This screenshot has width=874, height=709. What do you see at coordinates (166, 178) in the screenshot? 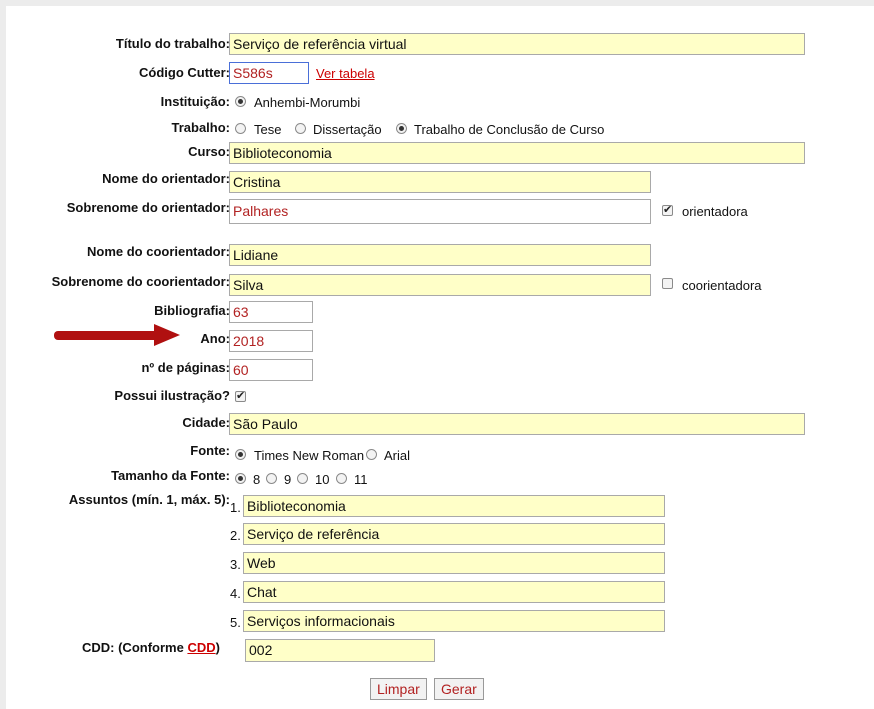
I see `nome-orientador-label: Nome do orientador:` at bounding box center [166, 178].